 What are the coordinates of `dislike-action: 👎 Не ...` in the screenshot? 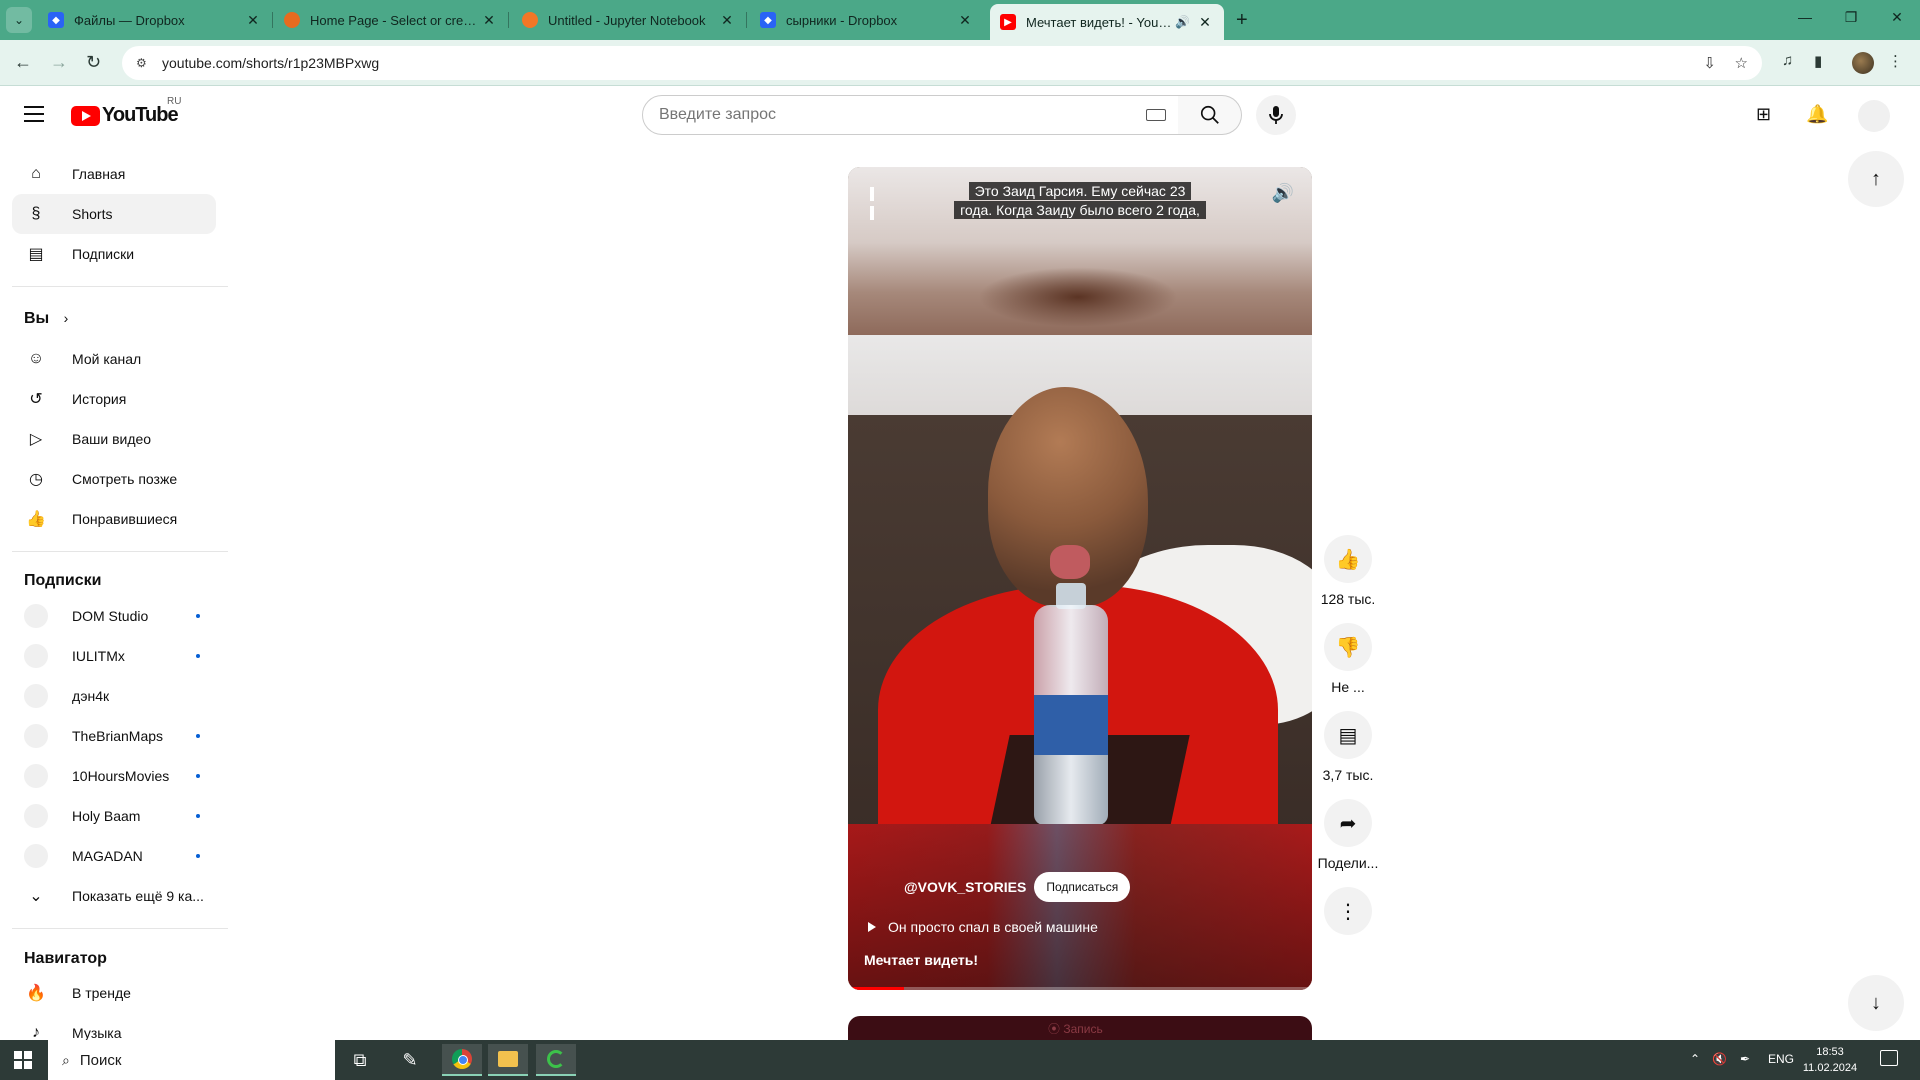 It's located at (1348, 659).